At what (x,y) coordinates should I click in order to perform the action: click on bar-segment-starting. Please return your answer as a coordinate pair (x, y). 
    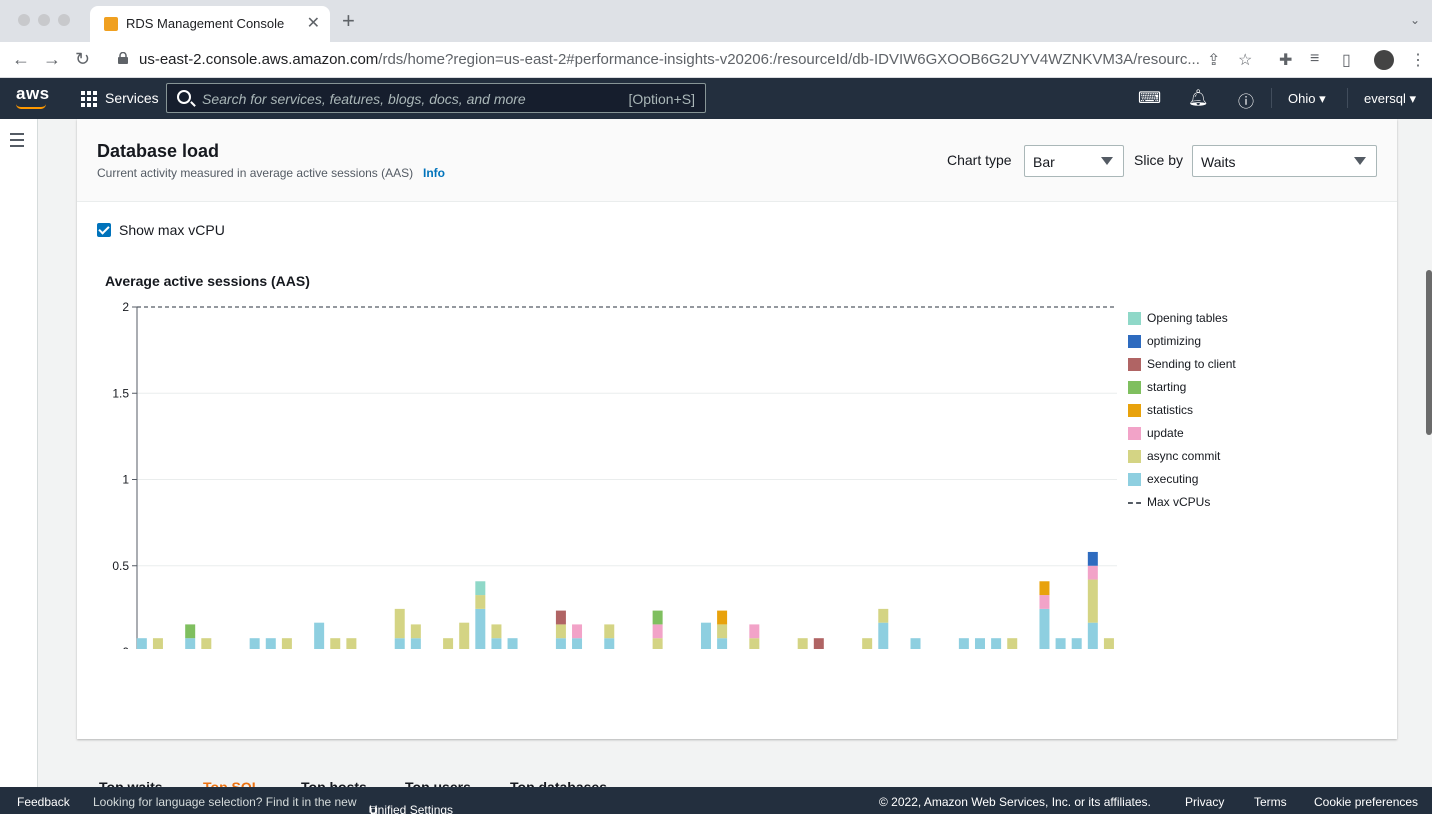
    Looking at the image, I should click on (190, 631).